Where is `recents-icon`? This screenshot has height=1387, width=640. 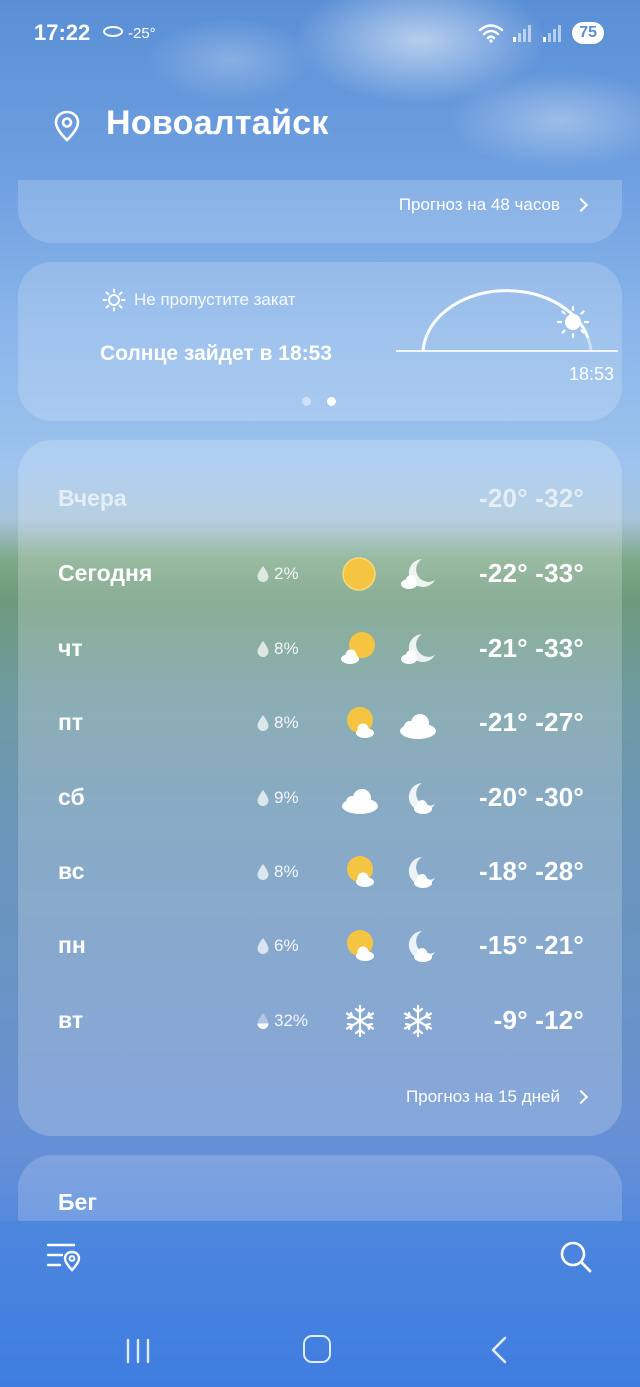
recents-icon is located at coordinates (139, 1351).